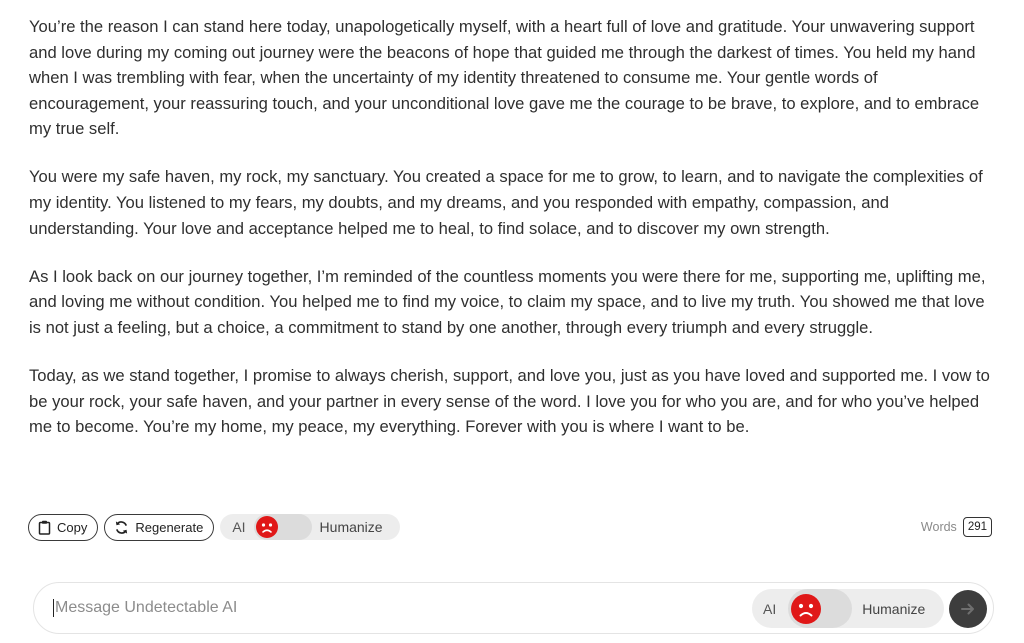 The width and height of the screenshot is (1024, 643). What do you see at coordinates (239, 527) in the screenshot?
I see `toggle-ai-label: AI` at bounding box center [239, 527].